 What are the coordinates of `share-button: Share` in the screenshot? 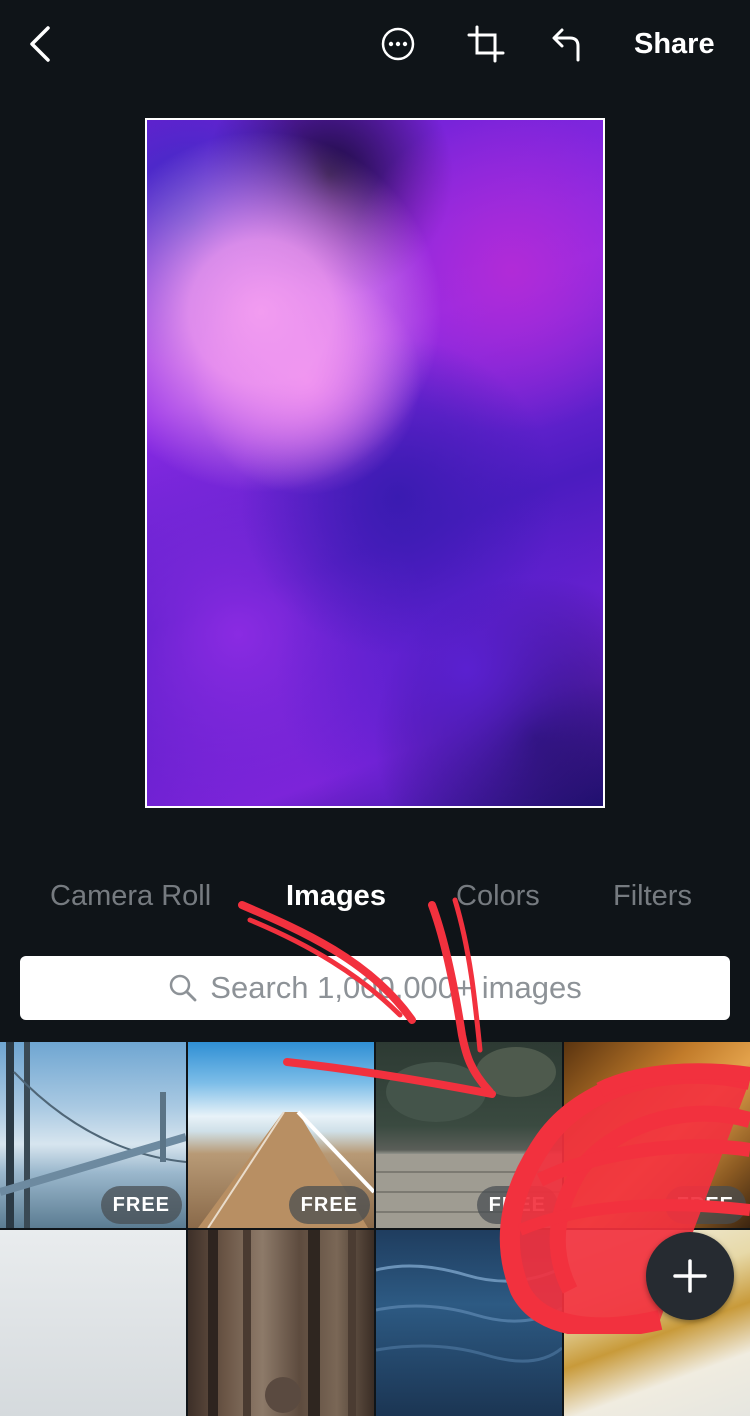 It's located at (674, 44).